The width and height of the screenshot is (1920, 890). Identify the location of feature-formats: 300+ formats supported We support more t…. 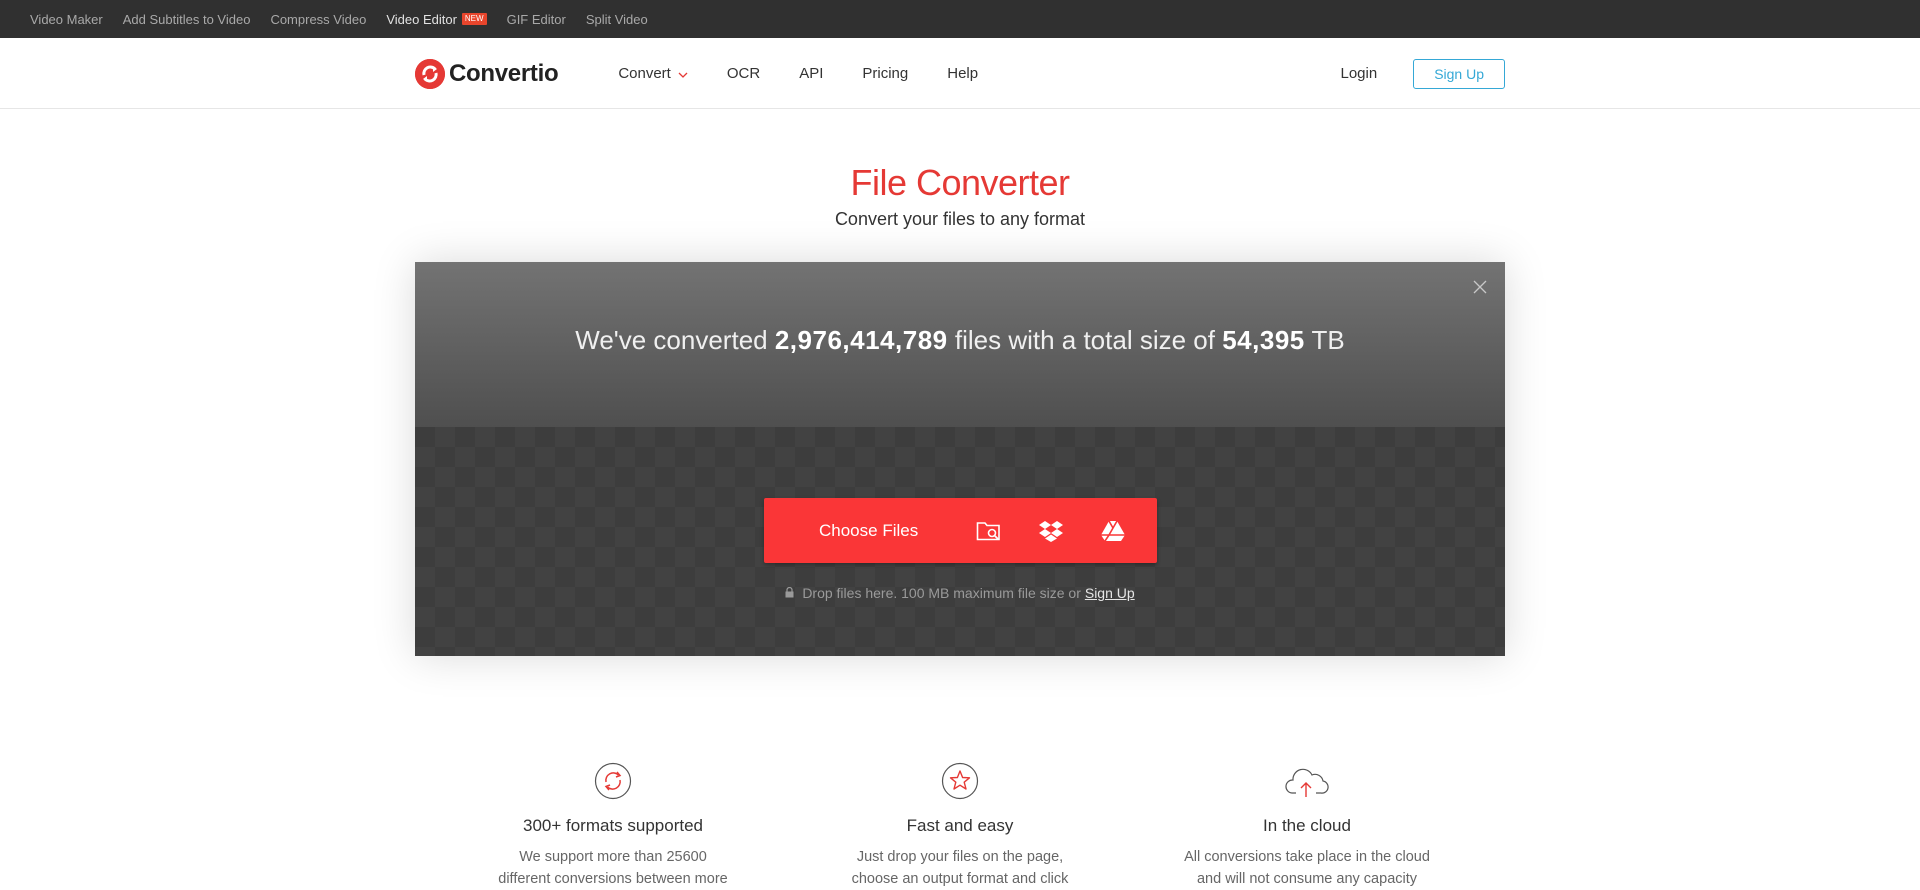
(613, 826).